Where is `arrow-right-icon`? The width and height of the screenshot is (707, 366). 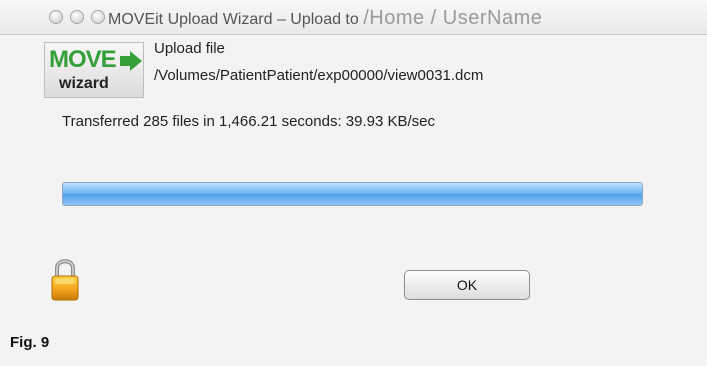 arrow-right-icon is located at coordinates (131, 61).